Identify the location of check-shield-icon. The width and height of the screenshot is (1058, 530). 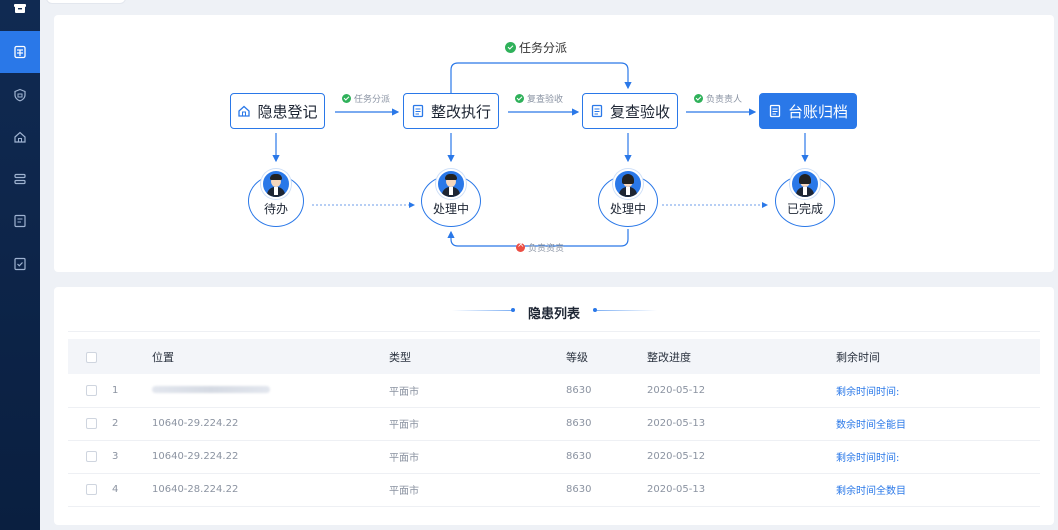
(20, 264).